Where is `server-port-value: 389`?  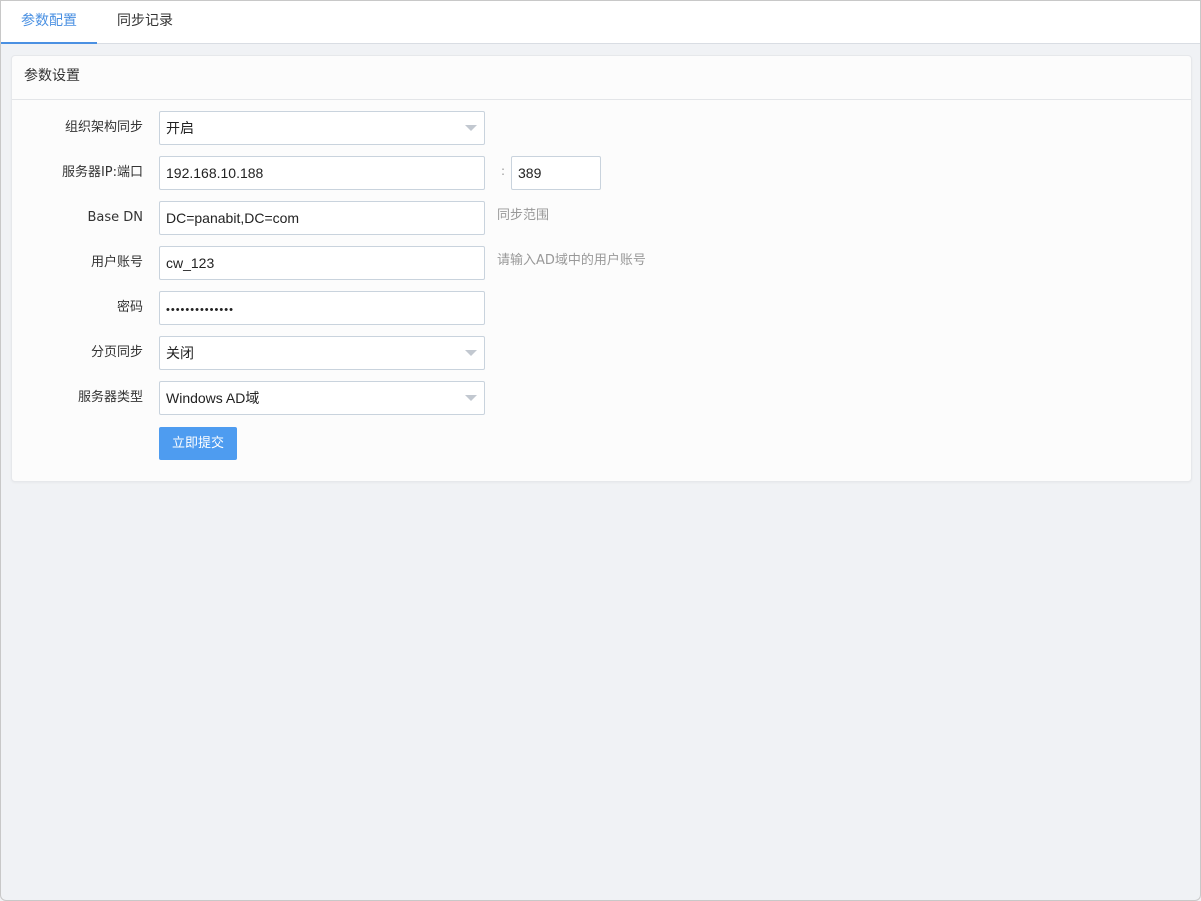 server-port-value: 389 is located at coordinates (530, 173).